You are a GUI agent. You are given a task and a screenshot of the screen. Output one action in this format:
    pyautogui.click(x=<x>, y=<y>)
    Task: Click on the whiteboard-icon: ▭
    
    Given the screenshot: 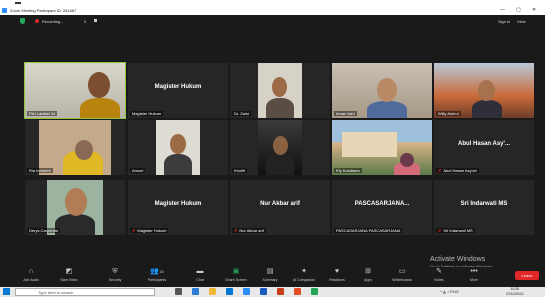 What is the action you would take?
    pyautogui.click(x=402, y=271)
    